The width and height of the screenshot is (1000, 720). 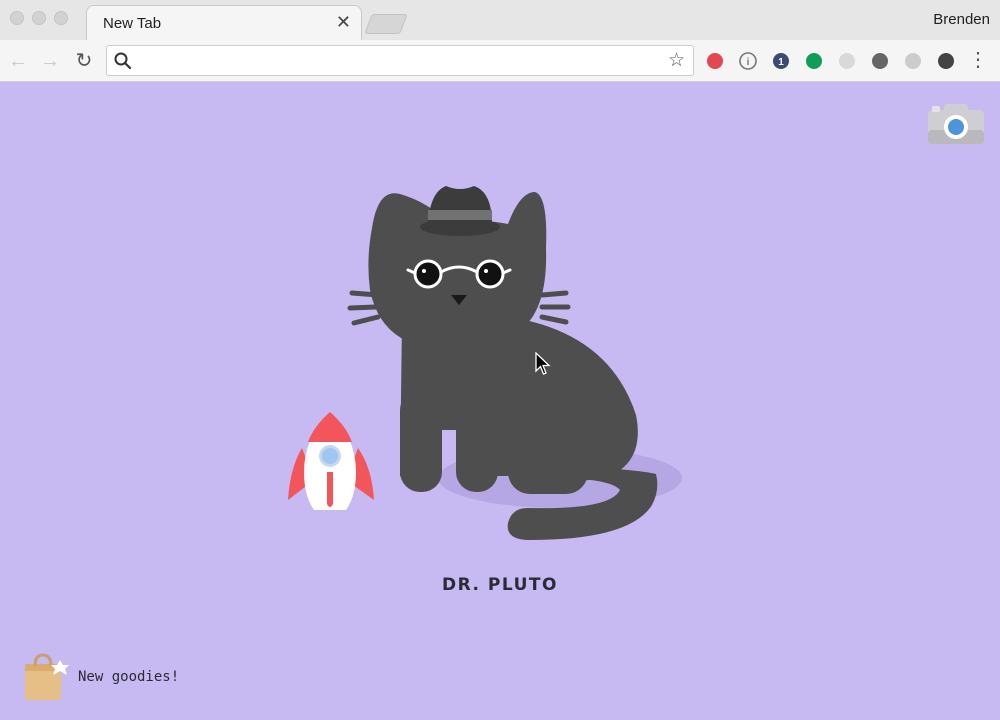 I want to click on fedora-hat, so click(x=460, y=211).